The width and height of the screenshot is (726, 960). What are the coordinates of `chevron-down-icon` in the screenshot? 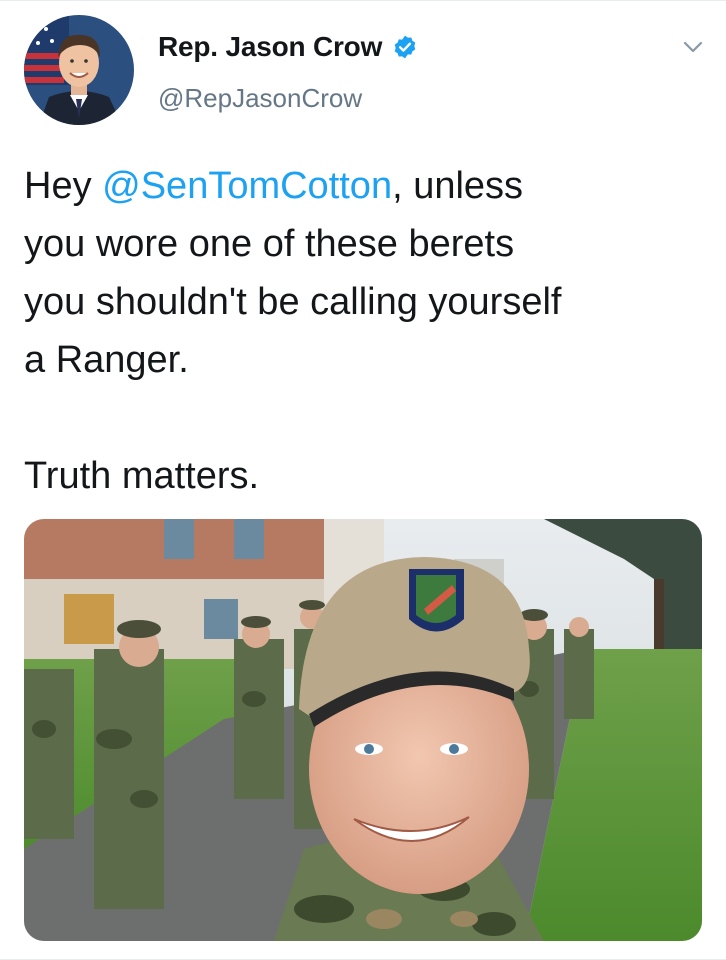 It's located at (693, 47).